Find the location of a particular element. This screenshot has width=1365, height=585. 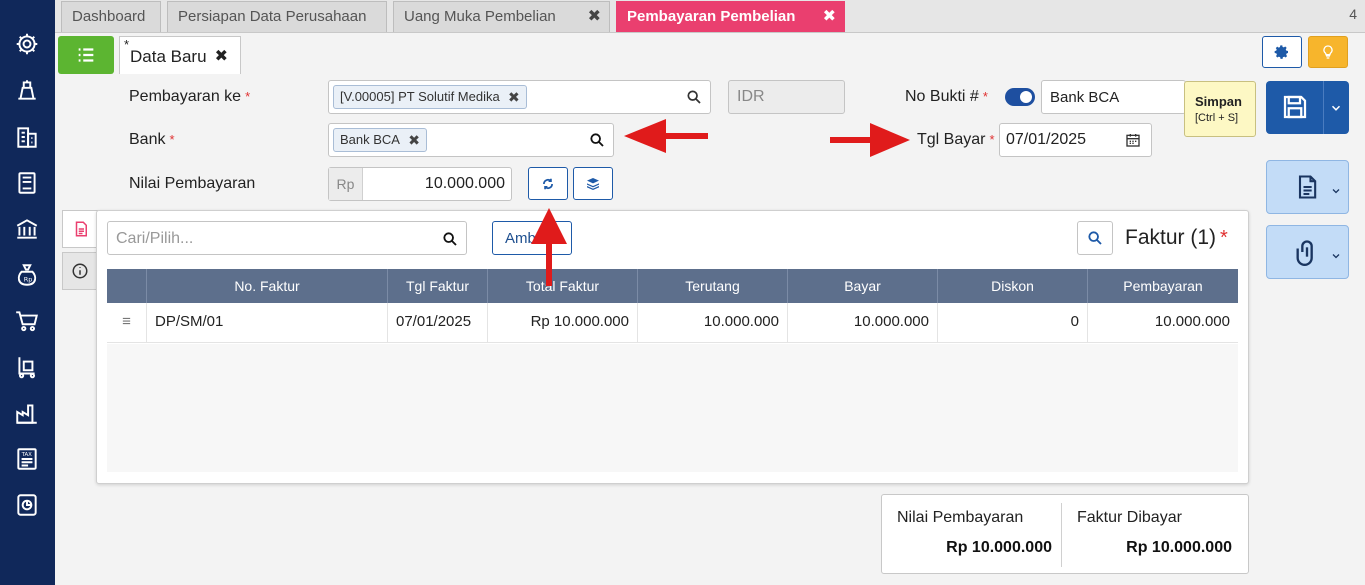

tgl-bayar-label: Tgl Bayar * is located at coordinates (956, 139).